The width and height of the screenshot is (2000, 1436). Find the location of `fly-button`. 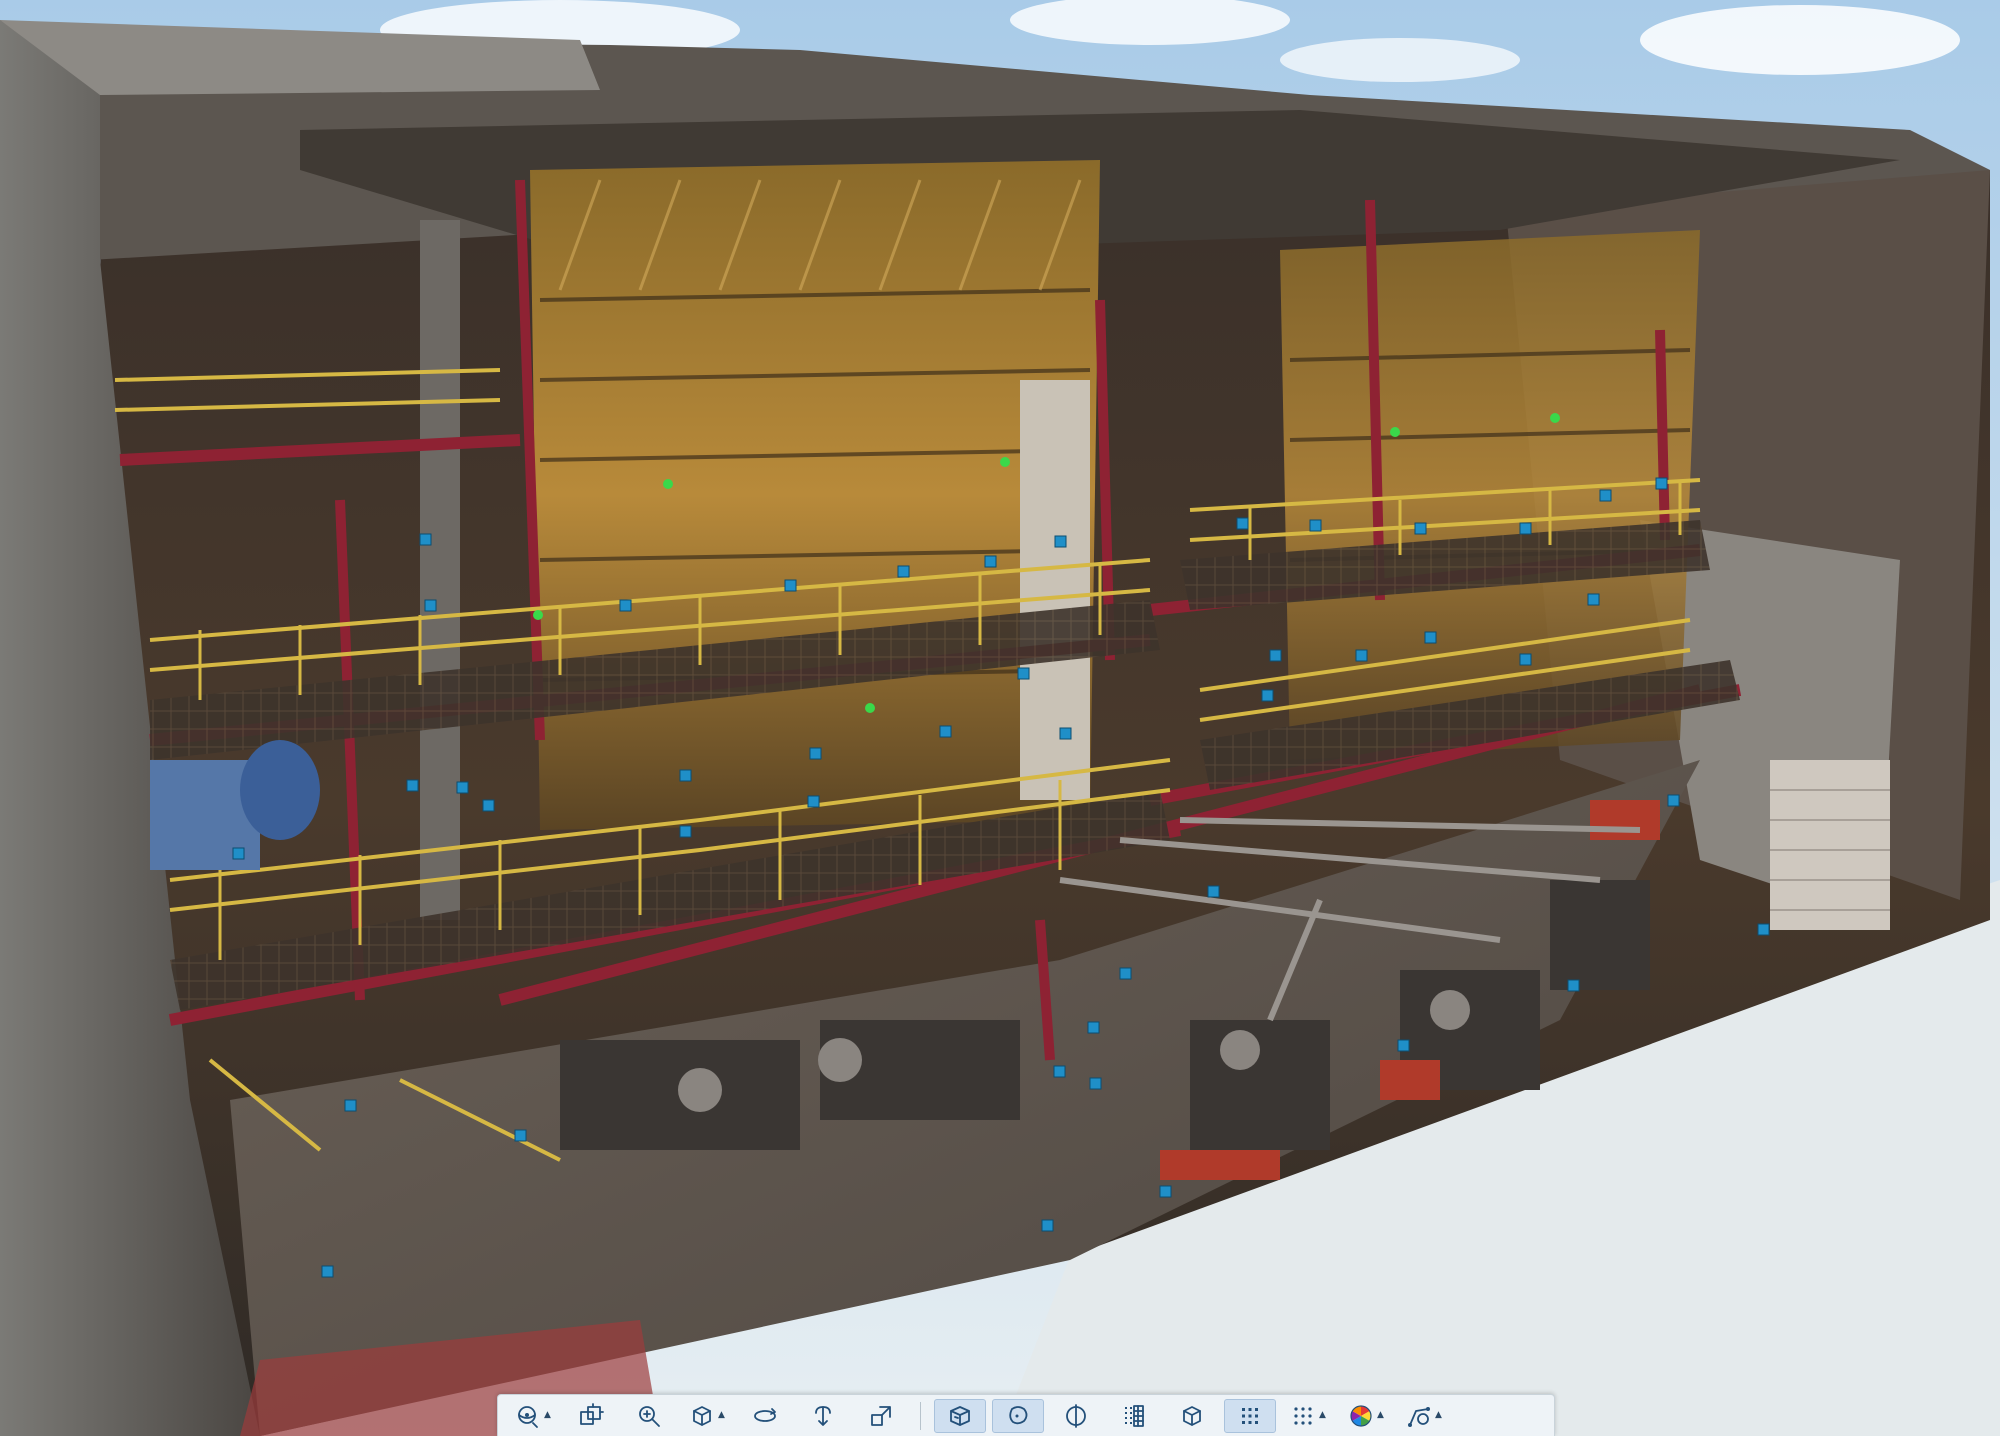

fly-button is located at coordinates (881, 1416).